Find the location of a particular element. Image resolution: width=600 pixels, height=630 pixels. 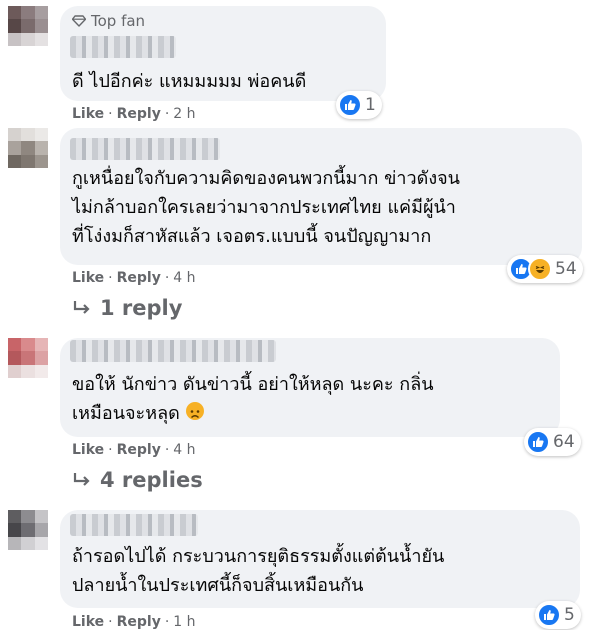

view-replies-link: 1 reply is located at coordinates (127, 308).